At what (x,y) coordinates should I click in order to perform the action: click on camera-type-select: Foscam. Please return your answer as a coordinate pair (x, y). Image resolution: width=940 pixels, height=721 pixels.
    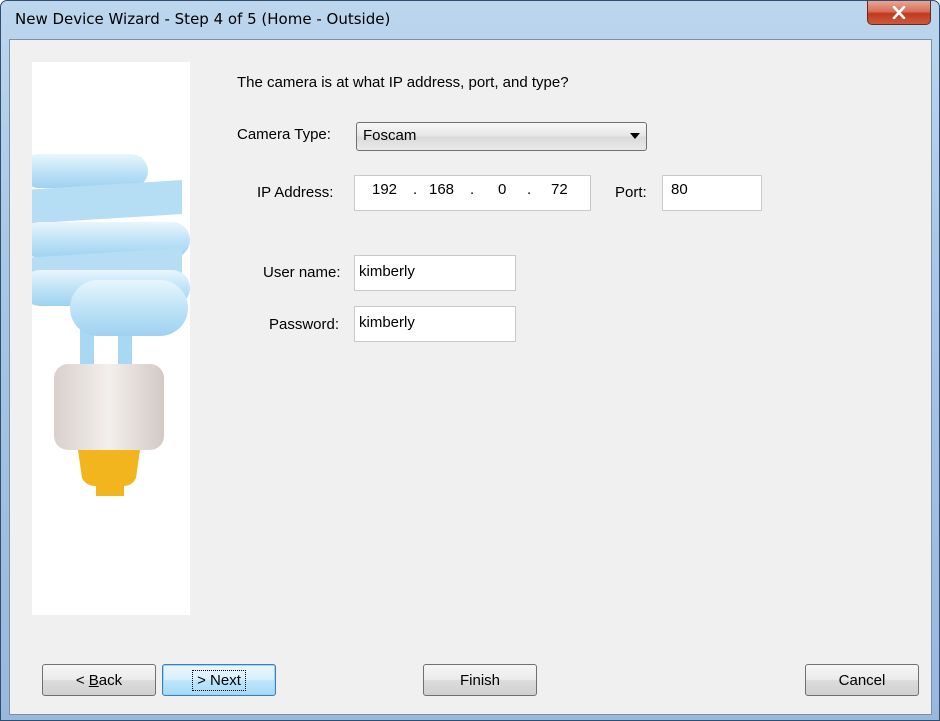
    Looking at the image, I should click on (501, 136).